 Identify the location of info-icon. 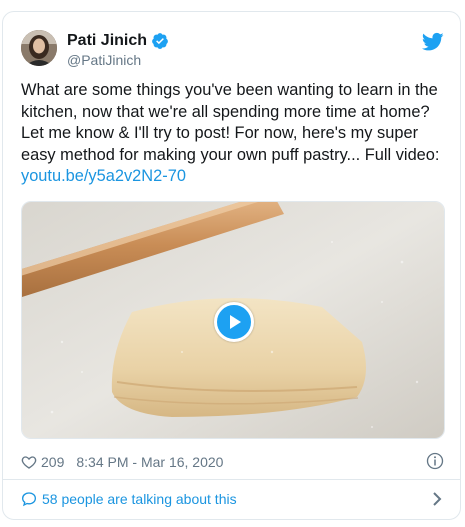
(435, 461).